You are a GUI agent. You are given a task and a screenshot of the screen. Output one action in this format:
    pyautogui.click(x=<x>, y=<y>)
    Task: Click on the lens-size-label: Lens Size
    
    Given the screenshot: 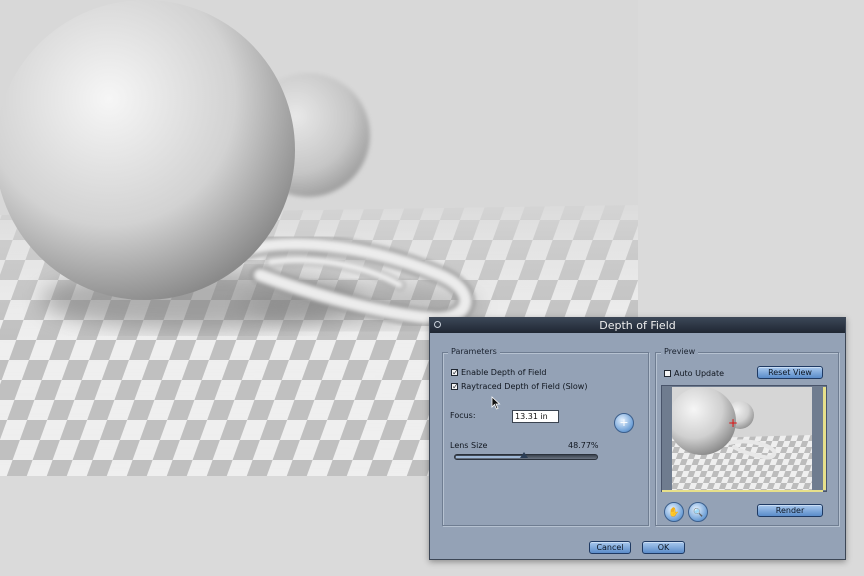 What is the action you would take?
    pyautogui.click(x=469, y=445)
    